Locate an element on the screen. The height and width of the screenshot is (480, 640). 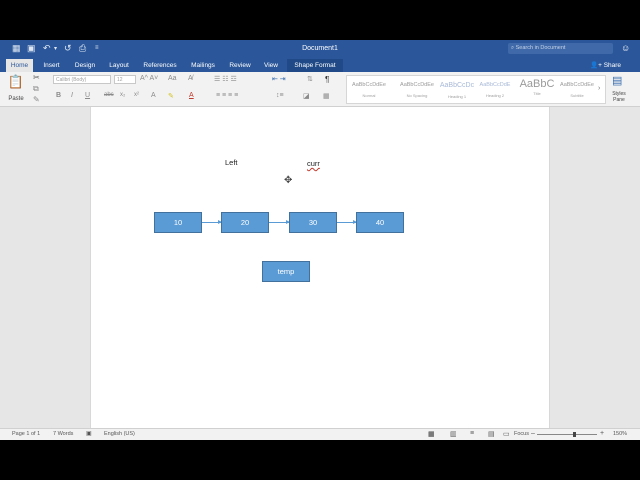
pilcrow-icon: ¶ is located at coordinates (327, 79).